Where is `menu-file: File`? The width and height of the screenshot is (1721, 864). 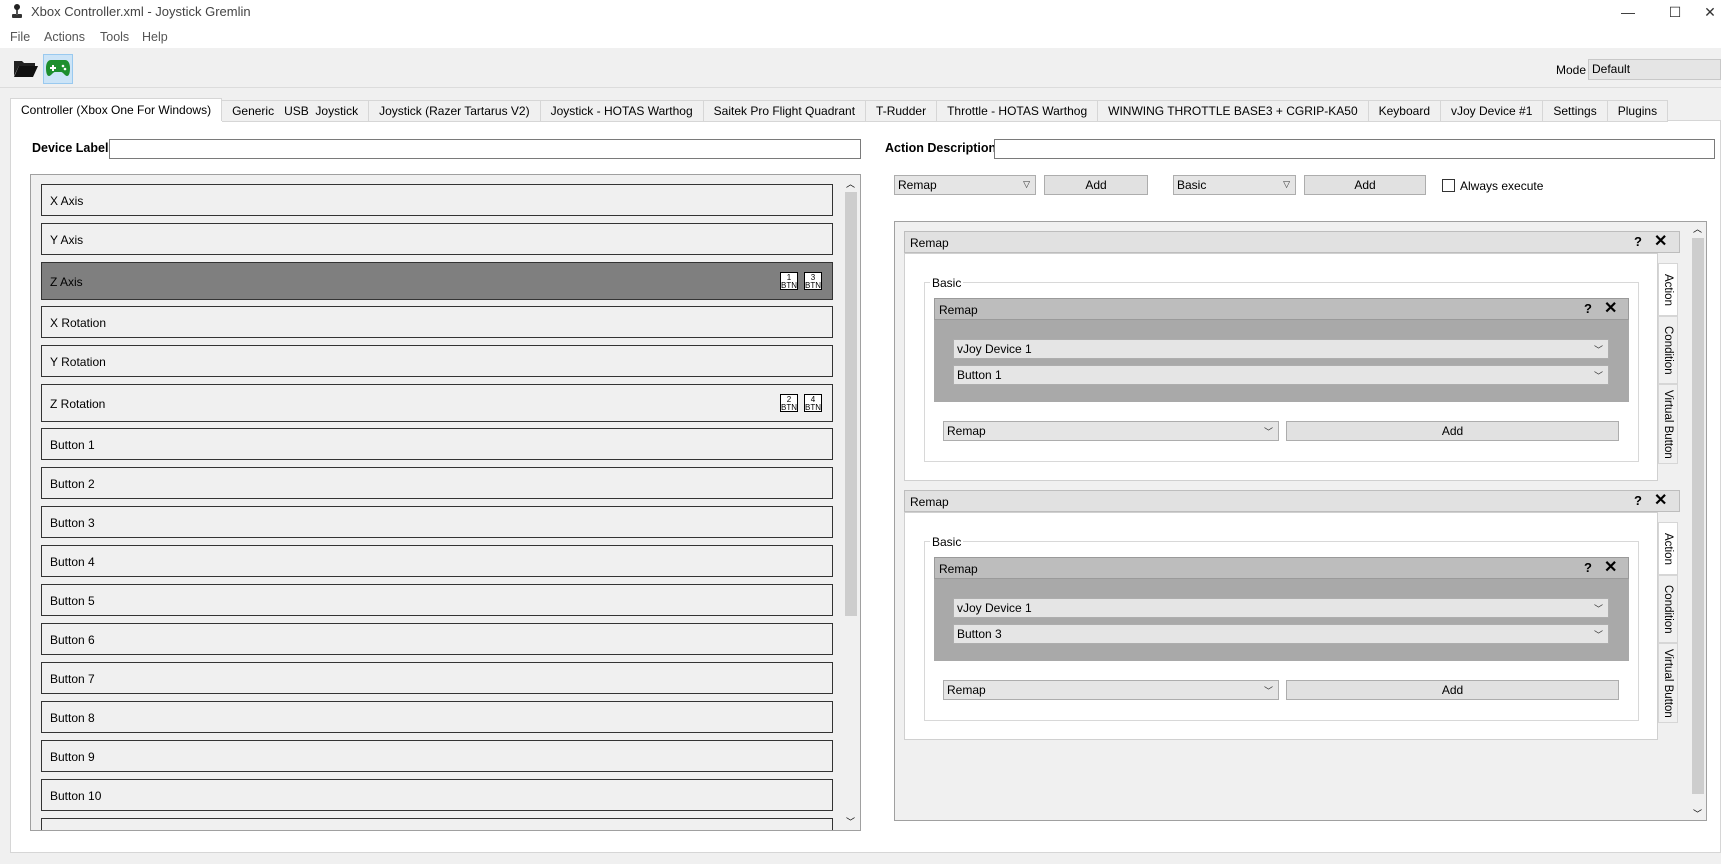
menu-file: File is located at coordinates (20, 37).